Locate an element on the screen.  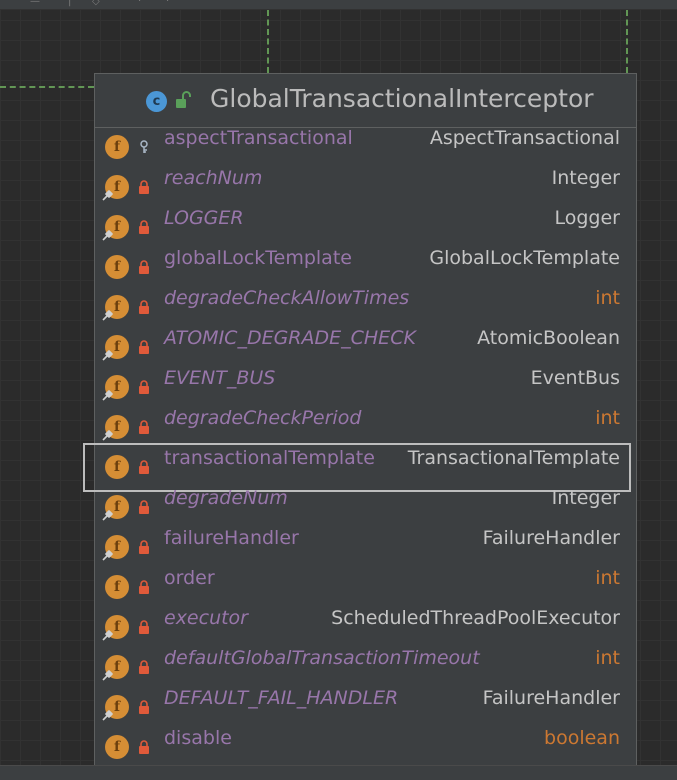
top-toolbar: — | ◇ · · is located at coordinates (338, 5).